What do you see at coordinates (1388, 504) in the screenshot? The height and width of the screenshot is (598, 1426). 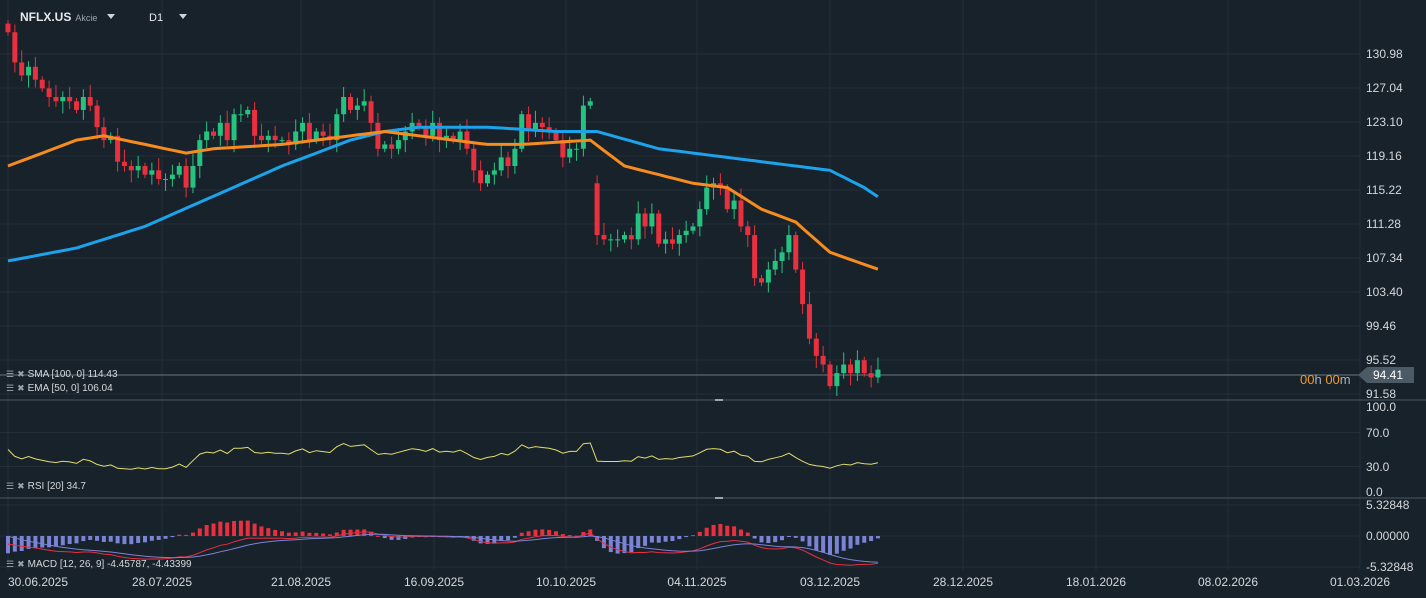 I see `macd-tick: 5.32848` at bounding box center [1388, 504].